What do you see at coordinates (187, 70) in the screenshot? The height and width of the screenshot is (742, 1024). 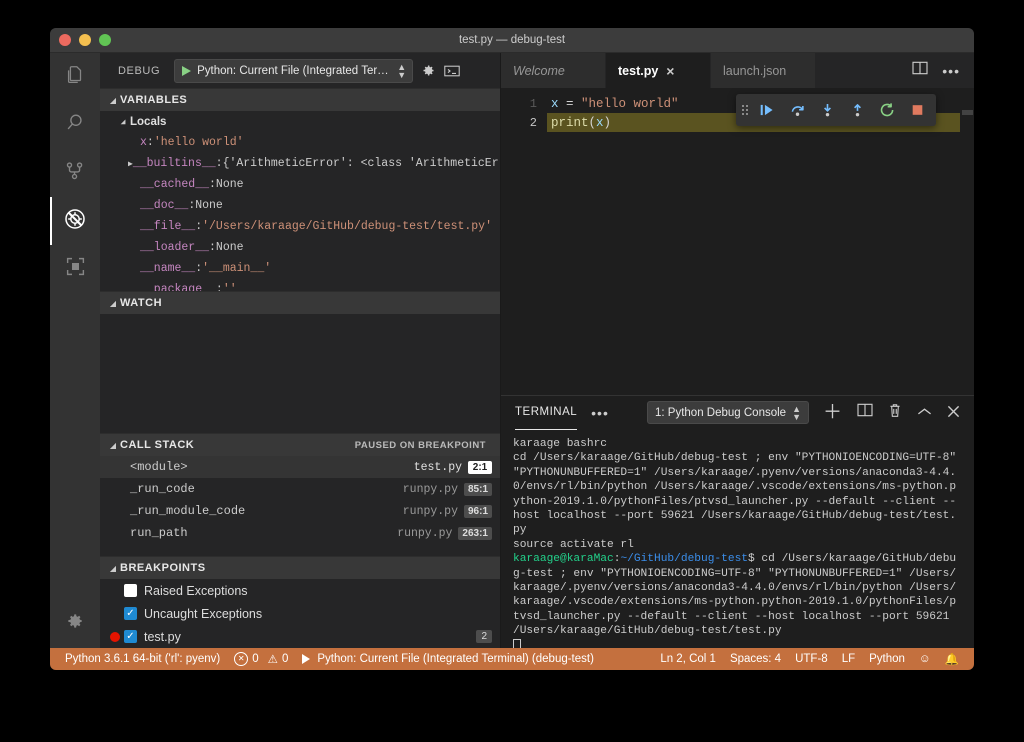 I see `play-icon` at bounding box center [187, 70].